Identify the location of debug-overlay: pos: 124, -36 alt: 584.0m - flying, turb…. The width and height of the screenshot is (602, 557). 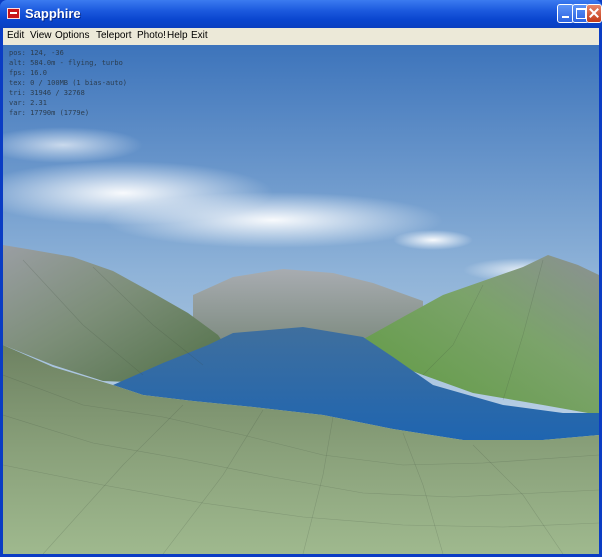
(68, 83).